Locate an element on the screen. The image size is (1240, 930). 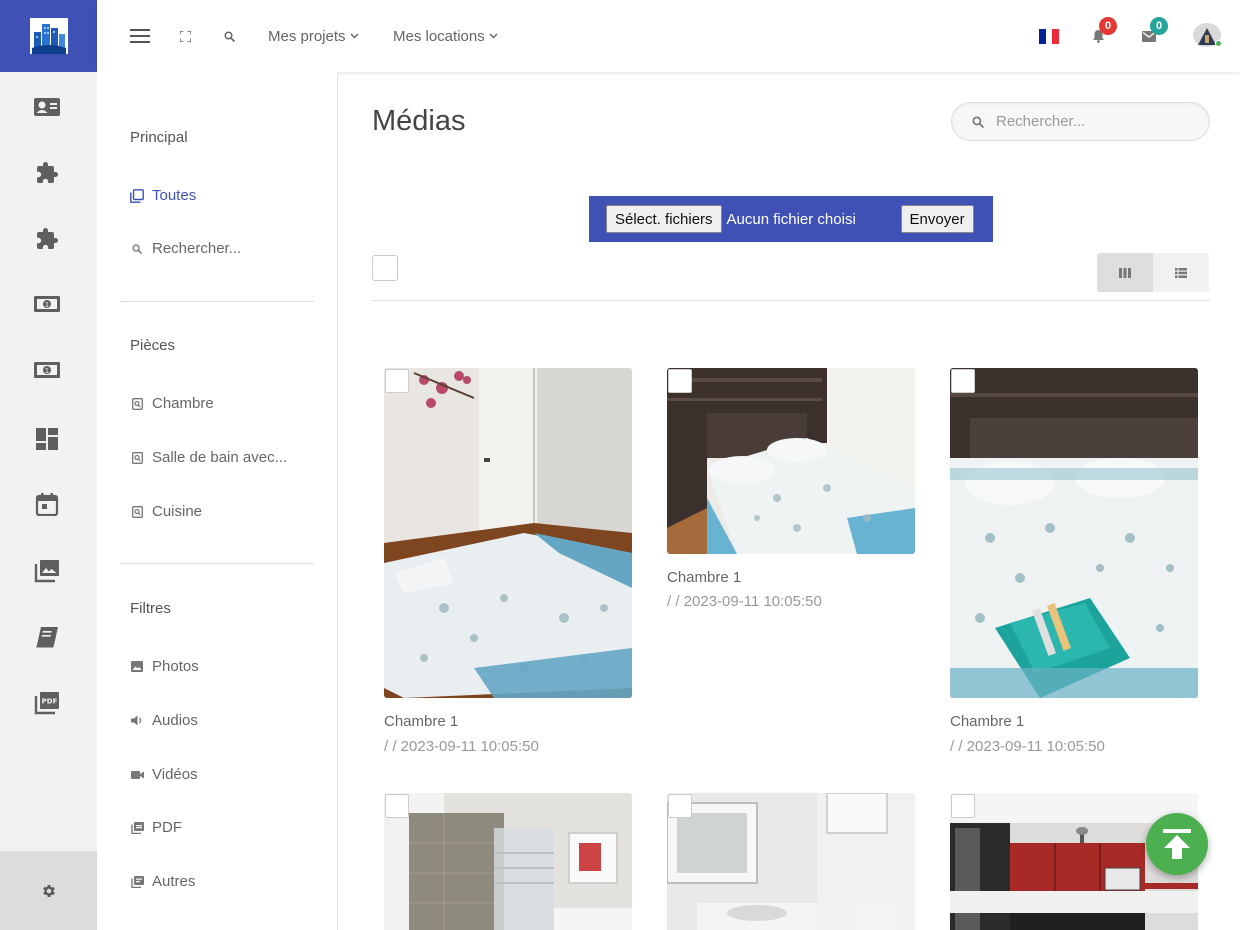
pdf-icon: PDF is located at coordinates (47, 703).